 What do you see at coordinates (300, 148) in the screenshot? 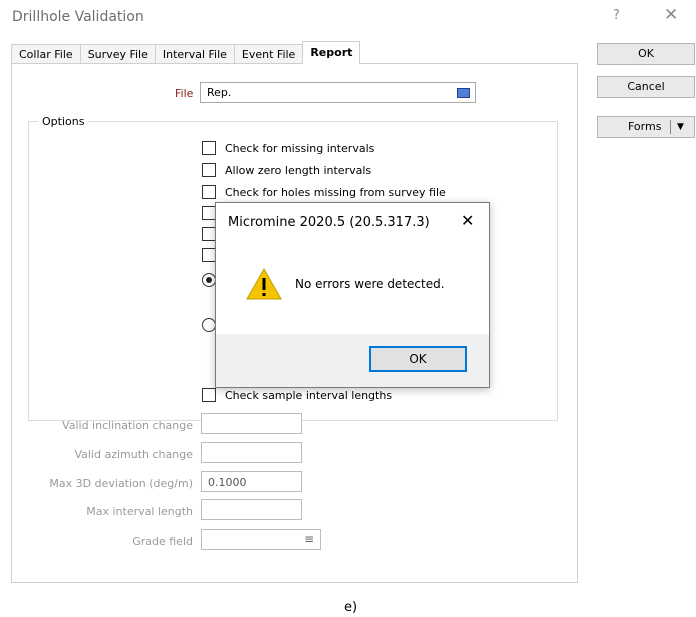
I see `missing-intervals-label: Check for missing intervals` at bounding box center [300, 148].